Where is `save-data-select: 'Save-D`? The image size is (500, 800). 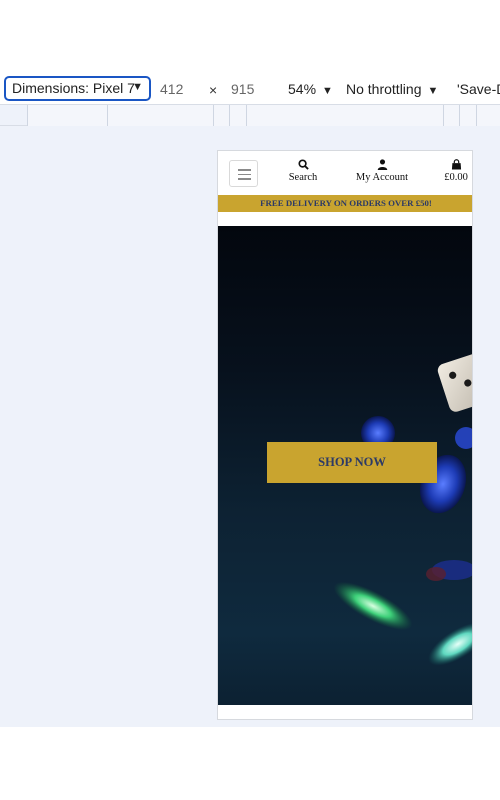
save-data-select: 'Save-D is located at coordinates (478, 89).